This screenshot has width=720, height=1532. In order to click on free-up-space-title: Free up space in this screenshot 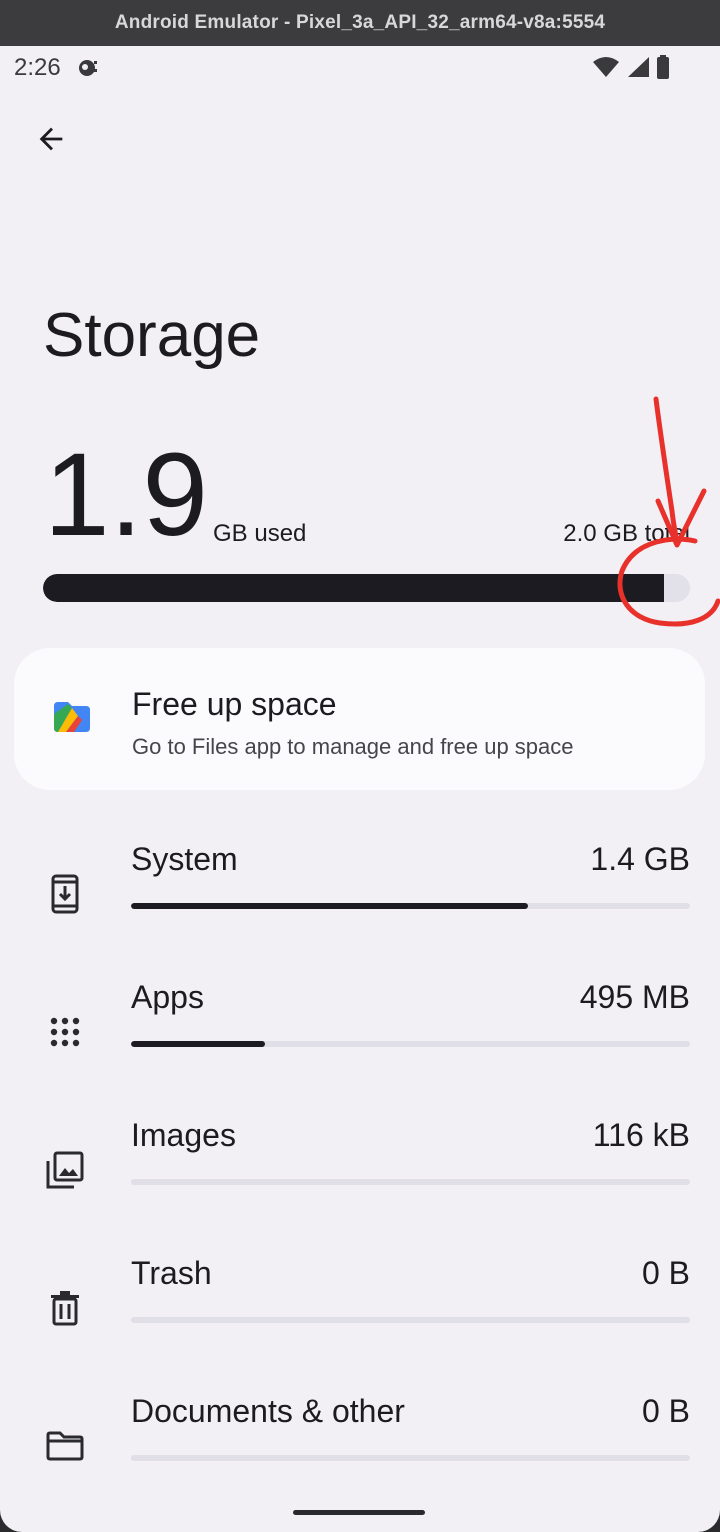, I will do `click(234, 704)`.